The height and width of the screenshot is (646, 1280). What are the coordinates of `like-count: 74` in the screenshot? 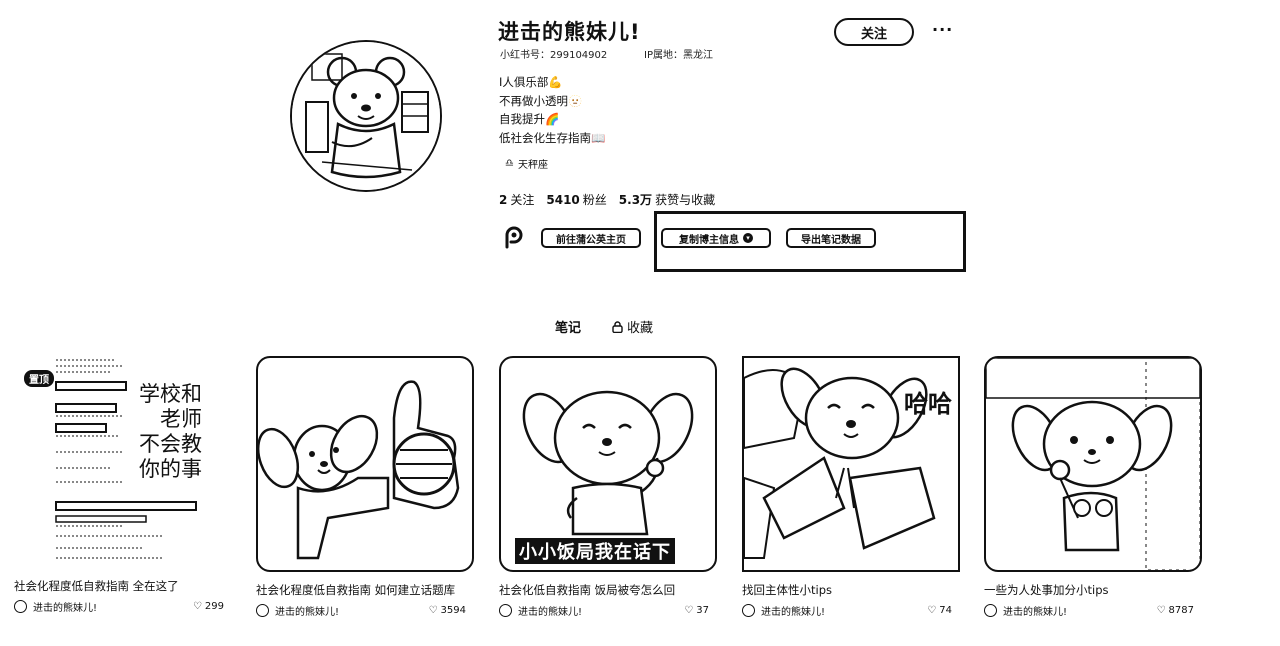 It's located at (945, 610).